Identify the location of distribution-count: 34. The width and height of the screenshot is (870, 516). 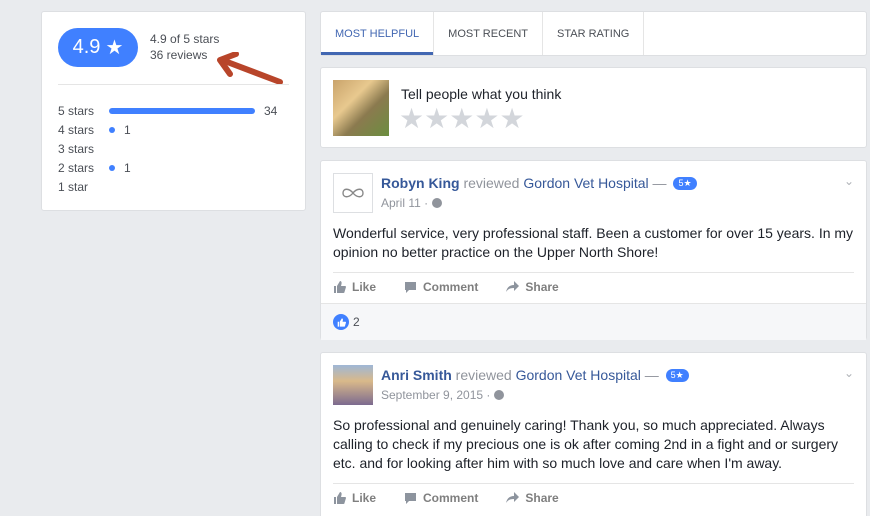
(271, 110).